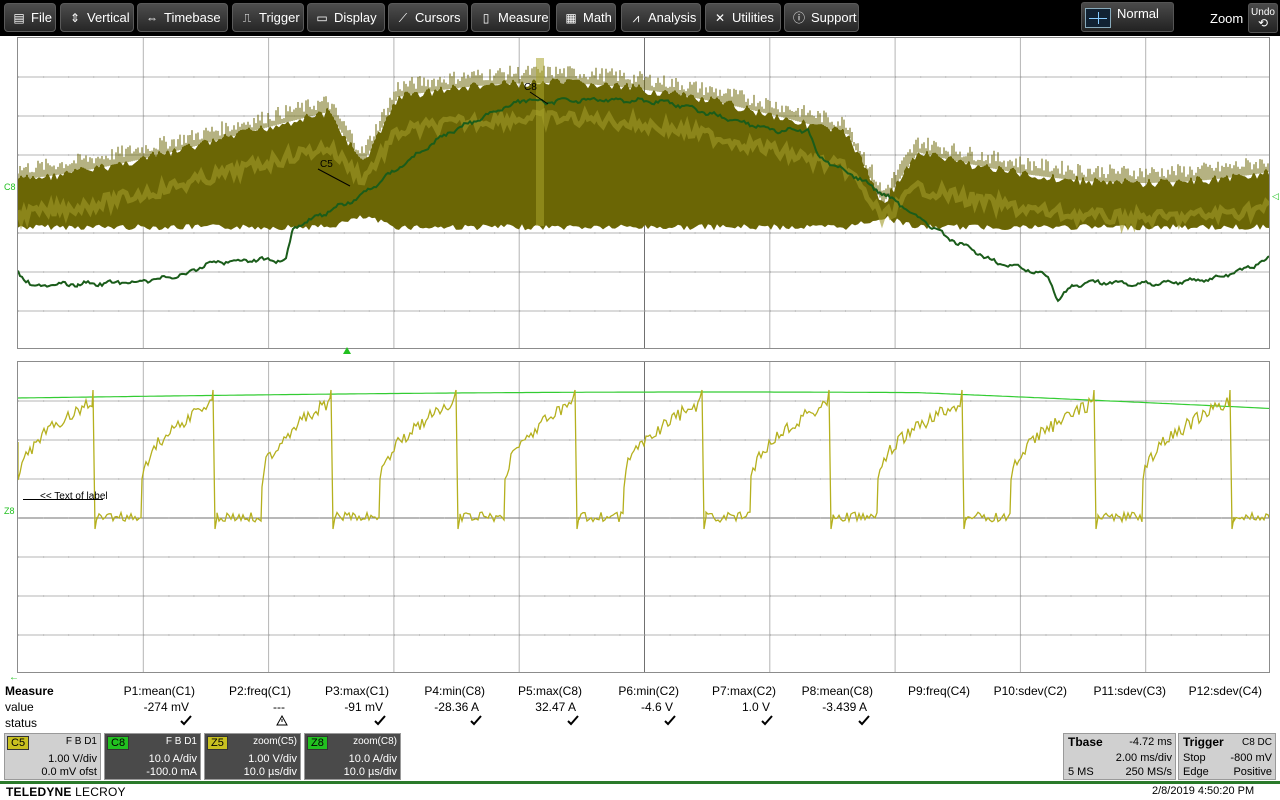 This screenshot has height=800, width=1280. I want to click on utilities-icon: ✕, so click(720, 18).